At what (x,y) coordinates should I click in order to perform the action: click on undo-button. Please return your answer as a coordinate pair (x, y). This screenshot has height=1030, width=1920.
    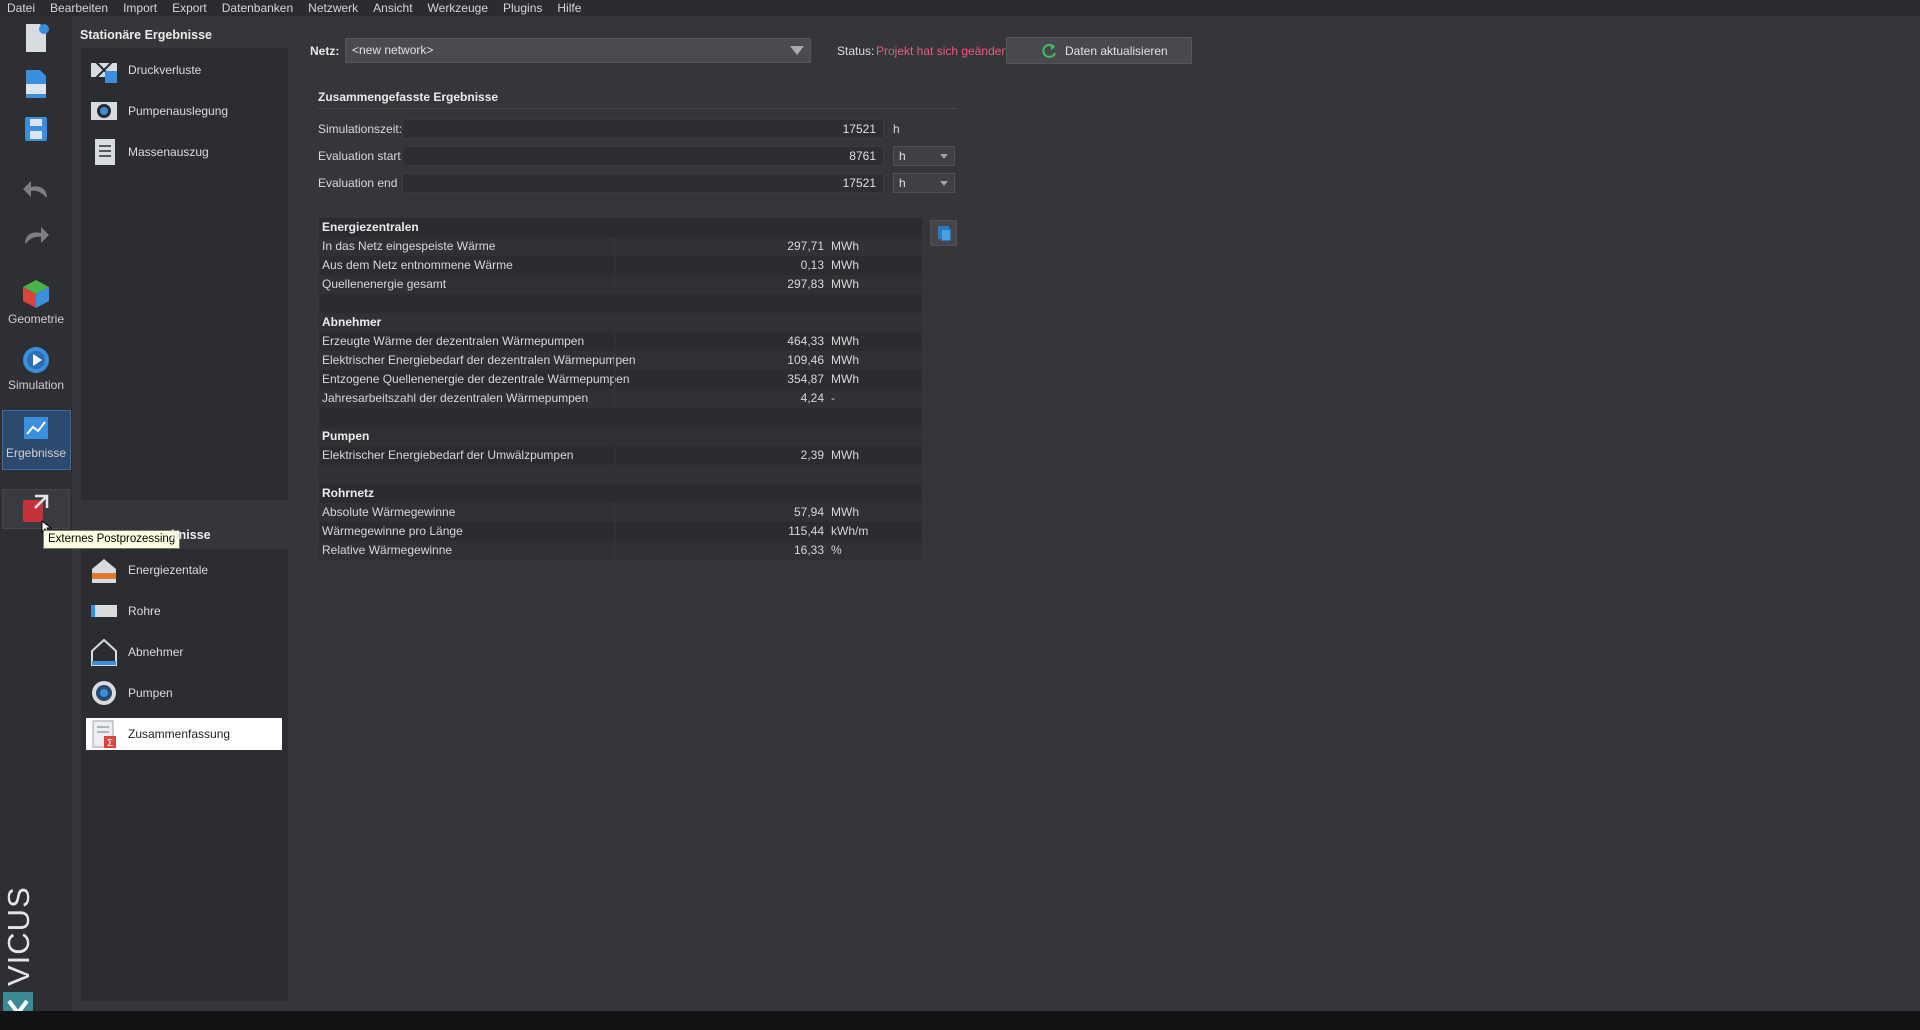
    Looking at the image, I should click on (36, 190).